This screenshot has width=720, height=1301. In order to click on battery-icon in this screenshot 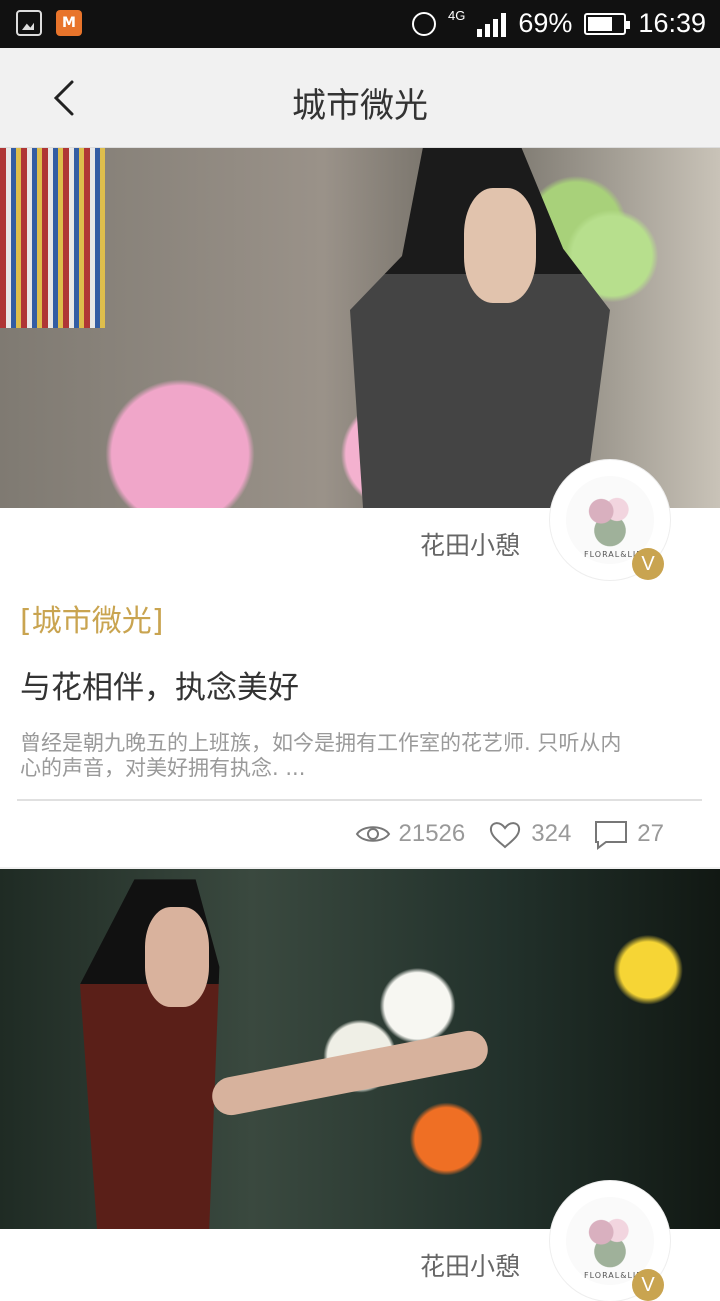, I will do `click(607, 23)`.